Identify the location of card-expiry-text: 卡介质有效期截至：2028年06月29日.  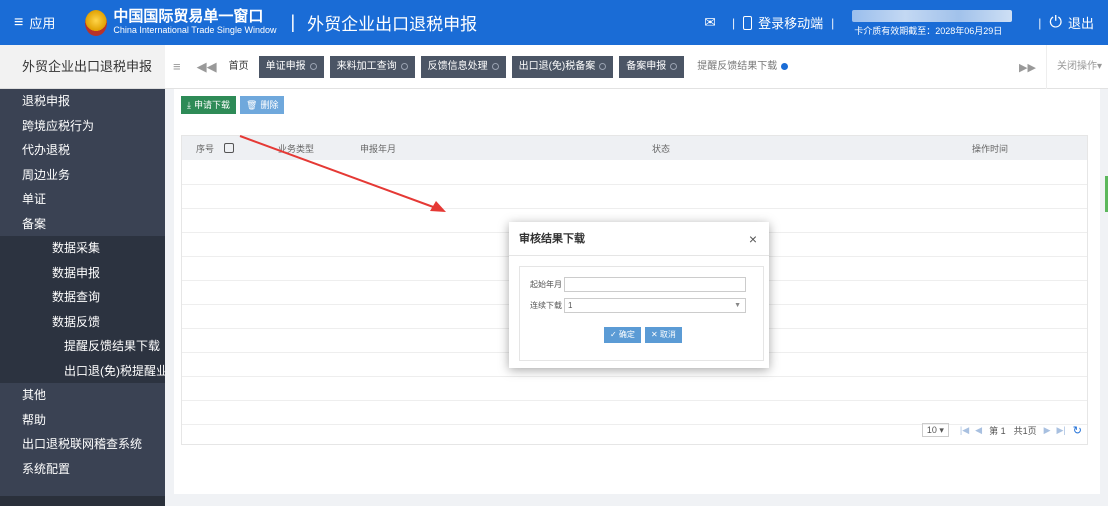
(928, 30).